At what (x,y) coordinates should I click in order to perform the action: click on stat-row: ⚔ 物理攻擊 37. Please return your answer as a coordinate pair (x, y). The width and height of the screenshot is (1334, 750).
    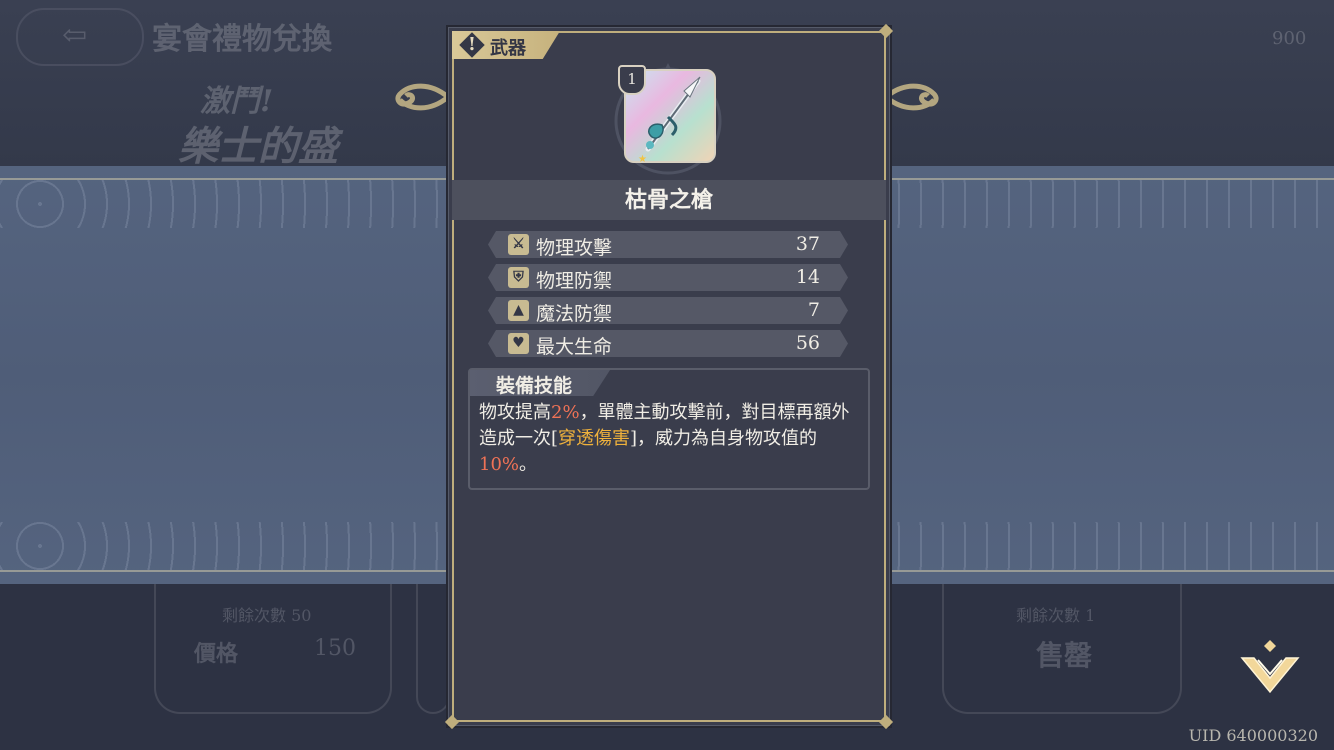
    Looking at the image, I should click on (668, 245).